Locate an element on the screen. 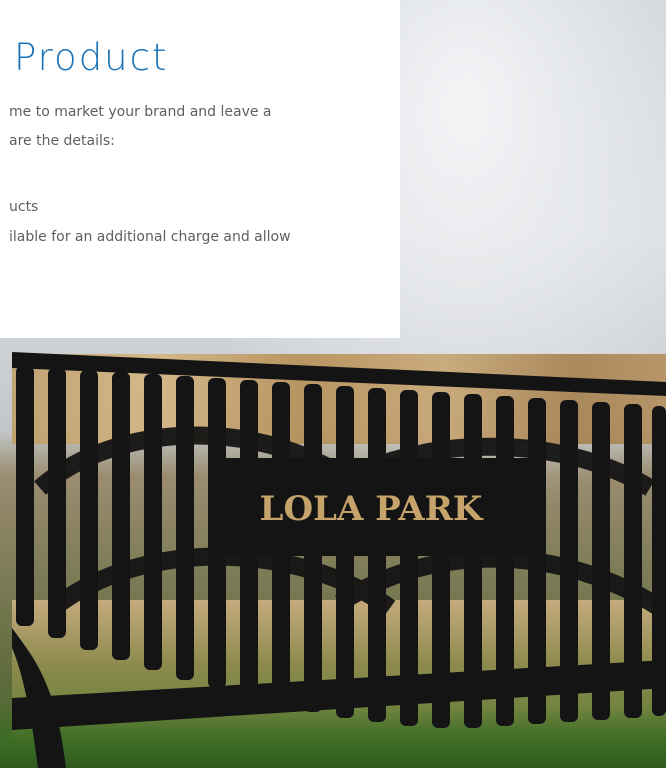 The width and height of the screenshot is (666, 768). body-text-line: me to market your brand and leave a is located at coordinates (140, 112).